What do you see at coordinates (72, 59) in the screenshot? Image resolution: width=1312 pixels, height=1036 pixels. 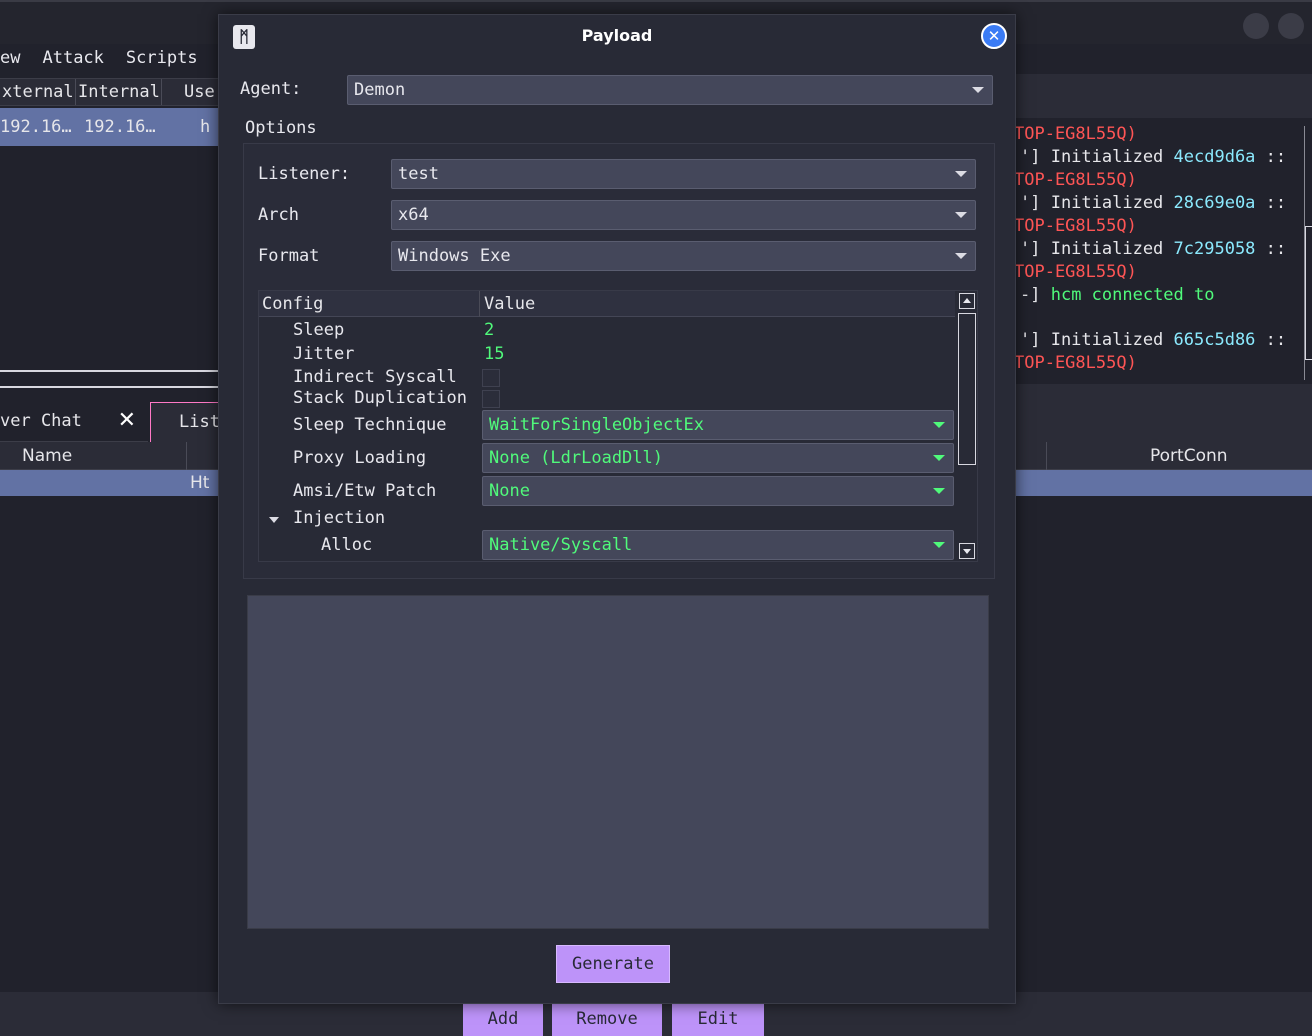 I see `menu-attack: Attack` at bounding box center [72, 59].